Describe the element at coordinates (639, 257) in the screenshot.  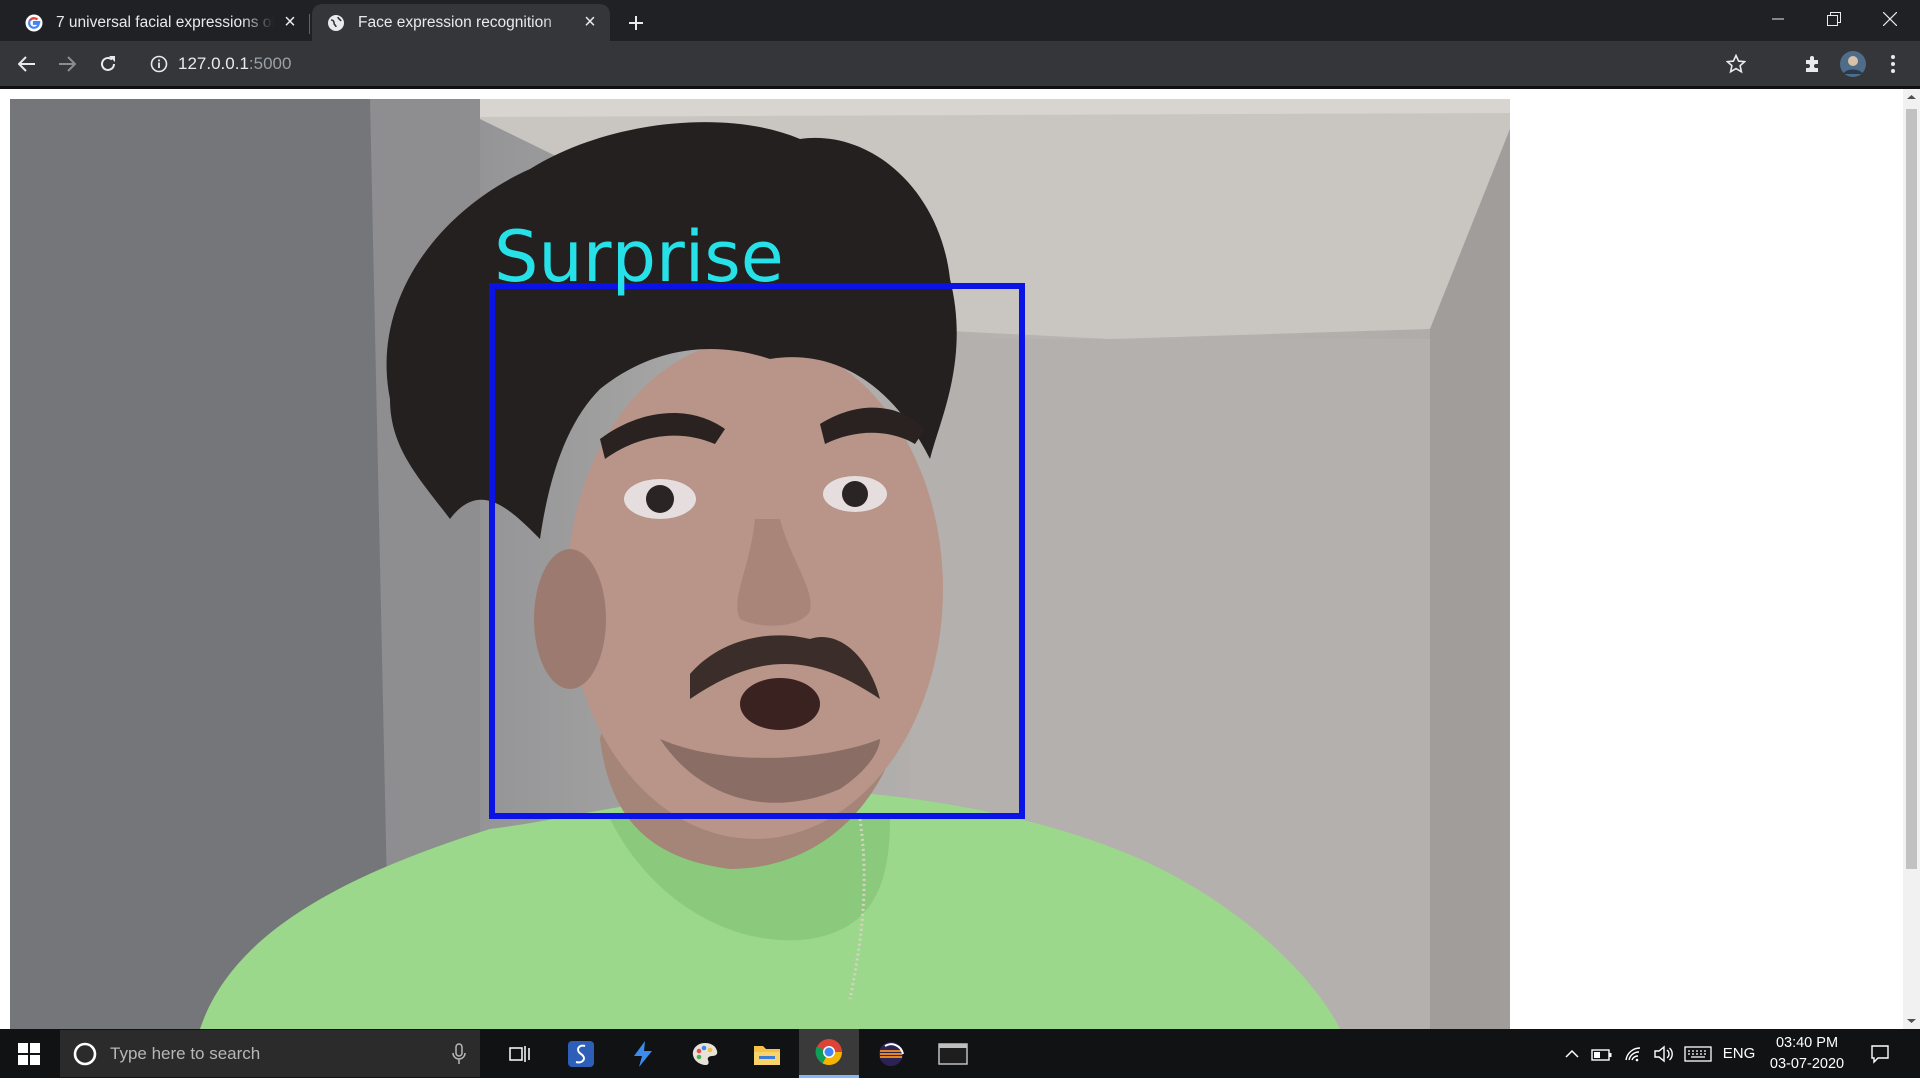
I see `emotion-label: Surprise` at that location.